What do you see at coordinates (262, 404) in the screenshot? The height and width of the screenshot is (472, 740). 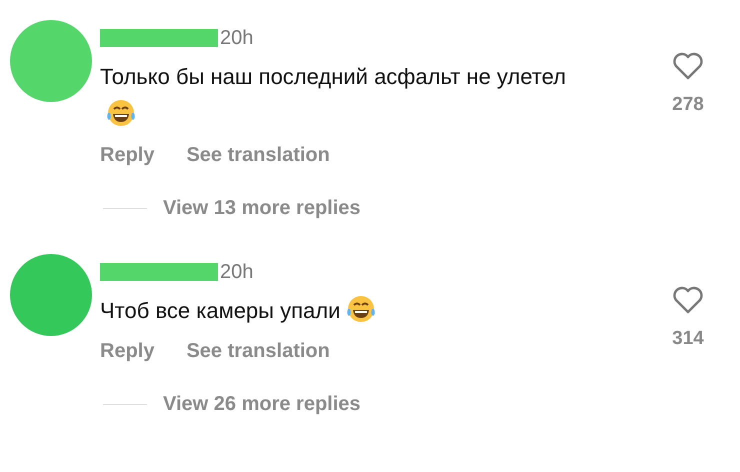 I see `view-replies-link: View 26 more replies` at bounding box center [262, 404].